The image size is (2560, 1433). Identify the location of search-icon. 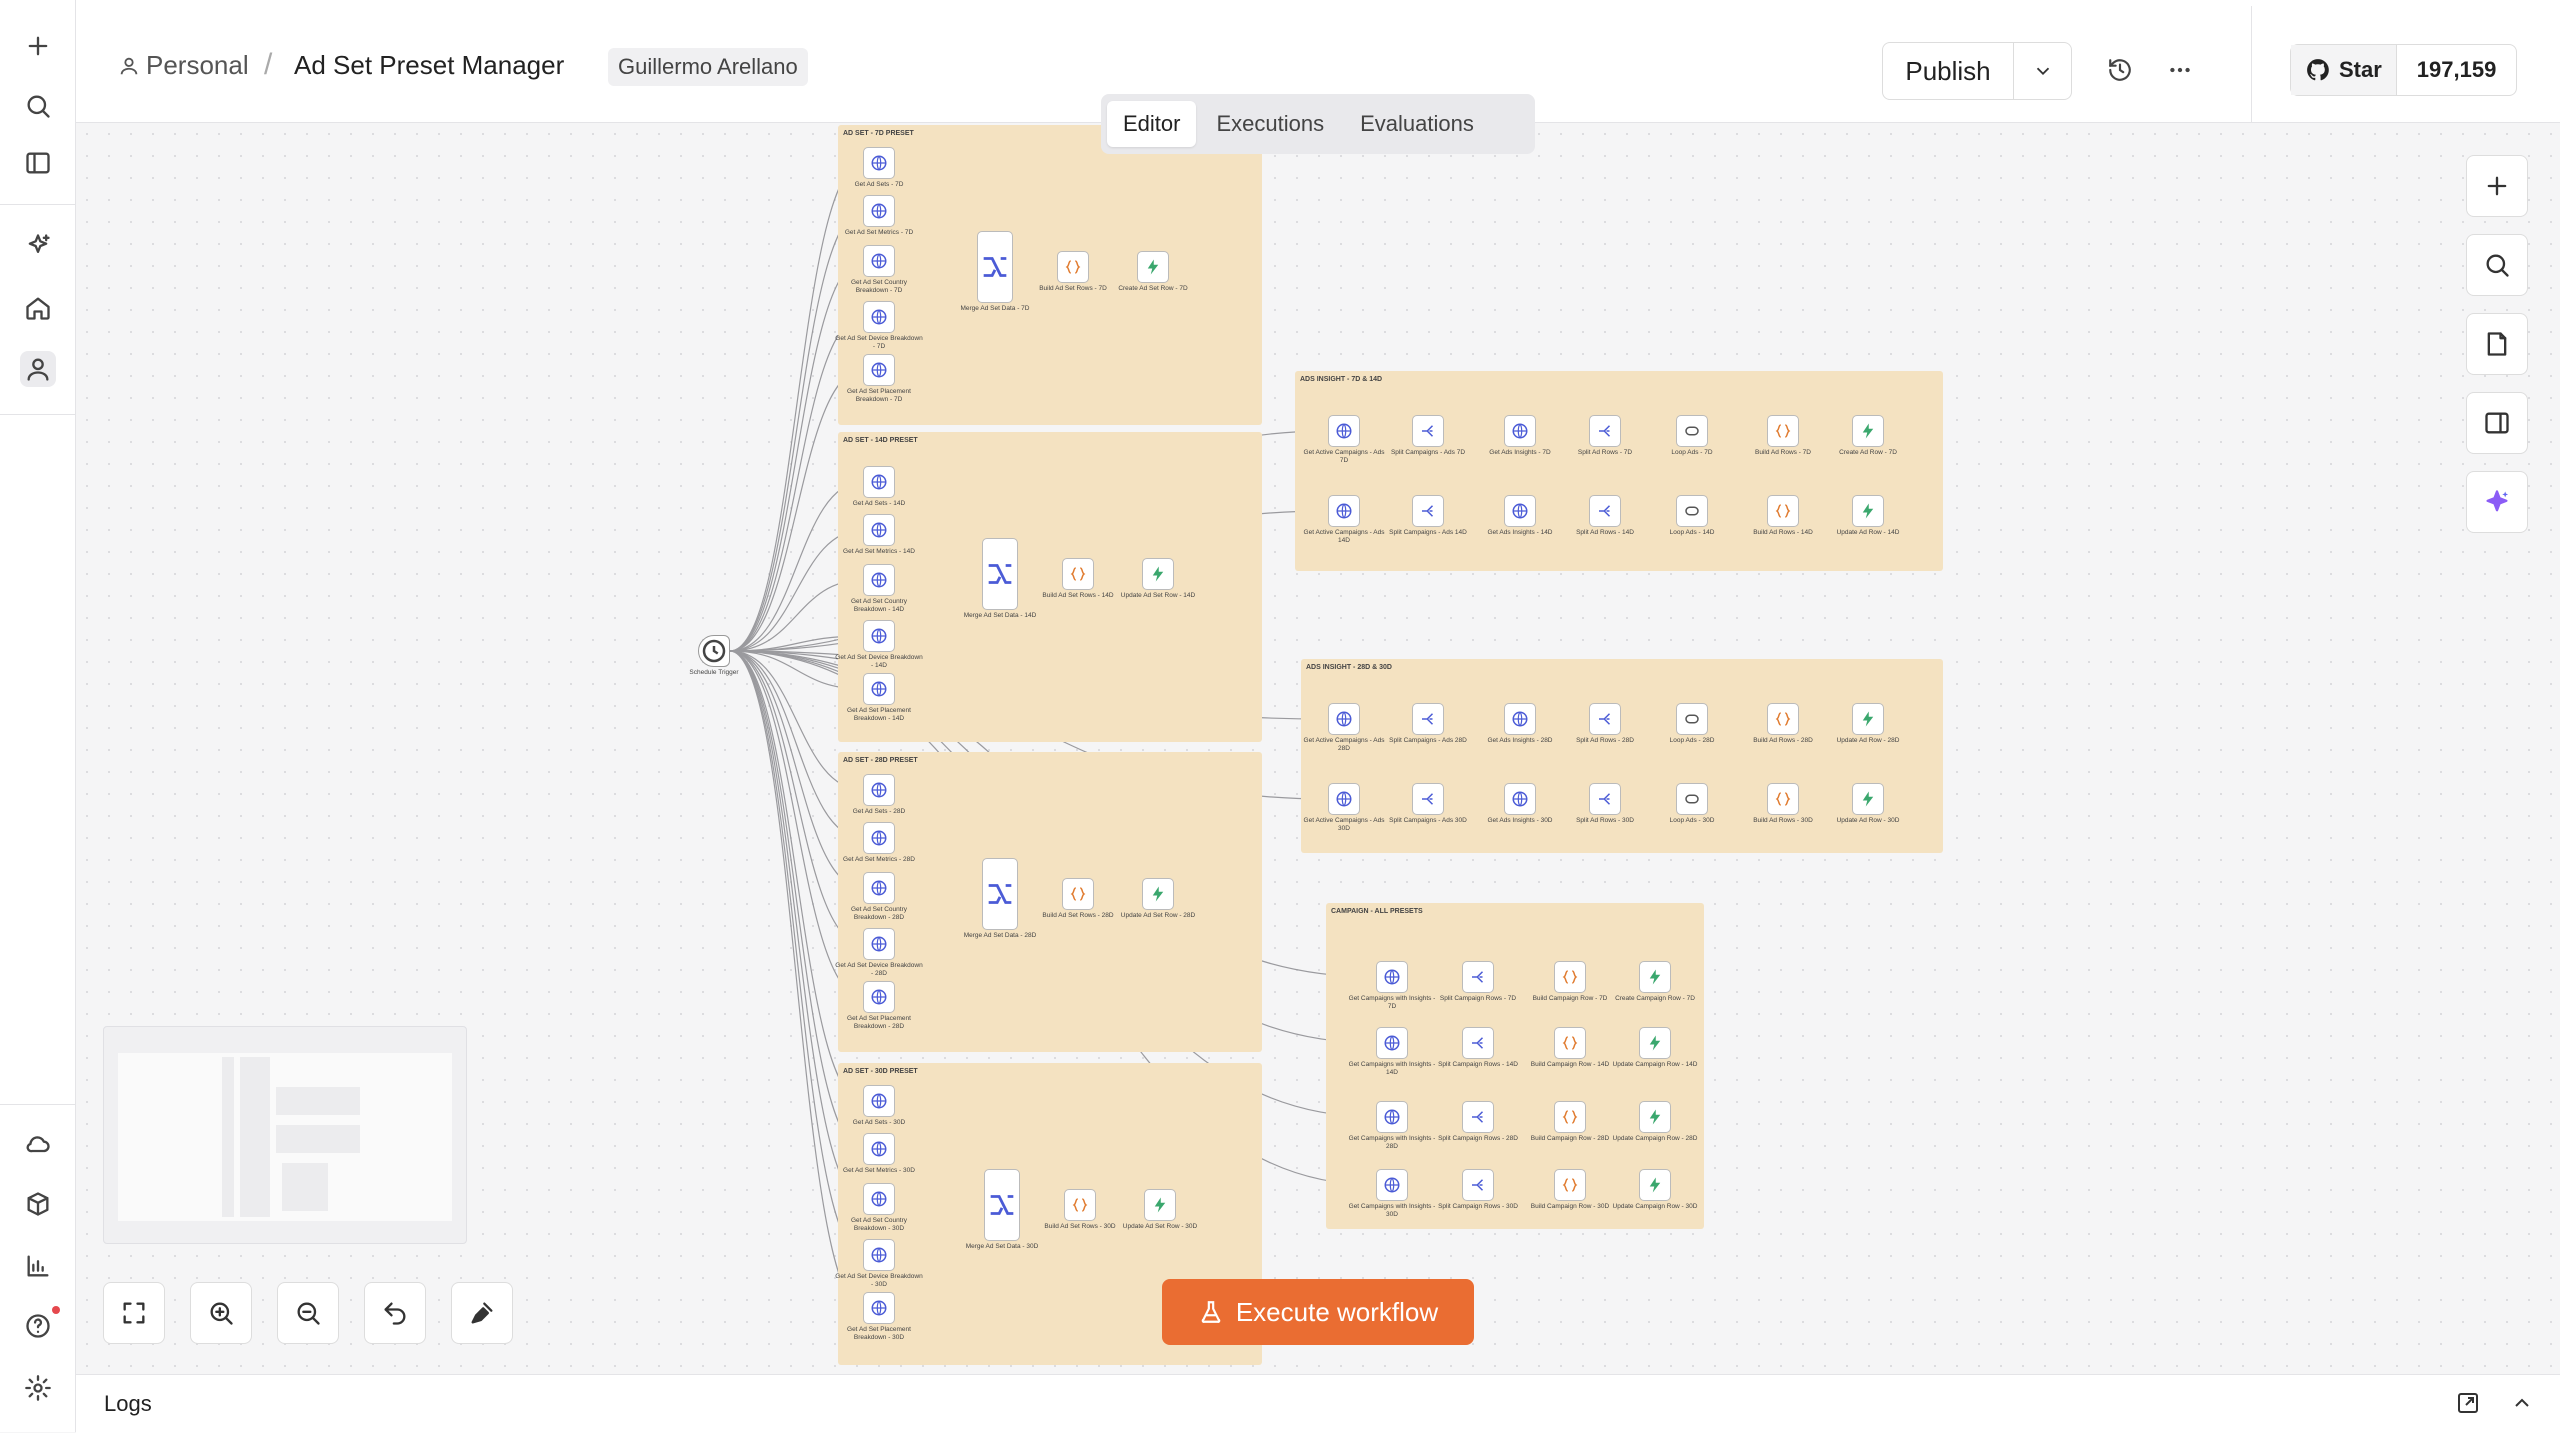
(38, 106).